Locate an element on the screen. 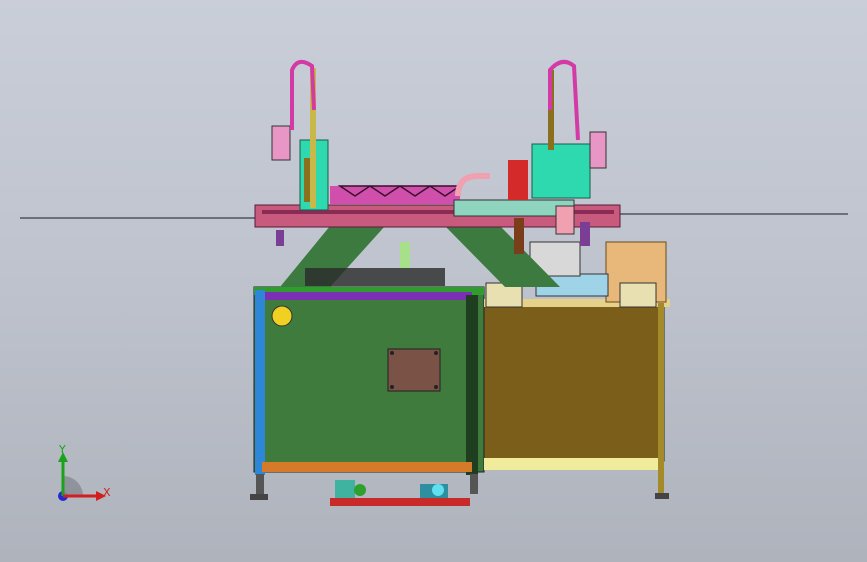 Image resolution: width=867 pixels, height=562 pixels. spindle is located at coordinates (518, 180).